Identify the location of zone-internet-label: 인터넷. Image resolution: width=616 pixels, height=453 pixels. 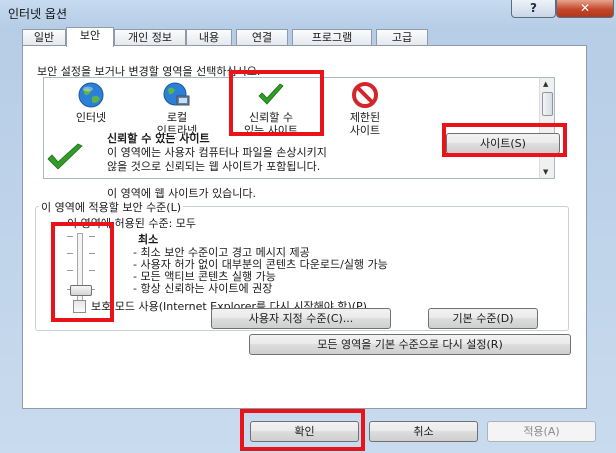
(91, 117).